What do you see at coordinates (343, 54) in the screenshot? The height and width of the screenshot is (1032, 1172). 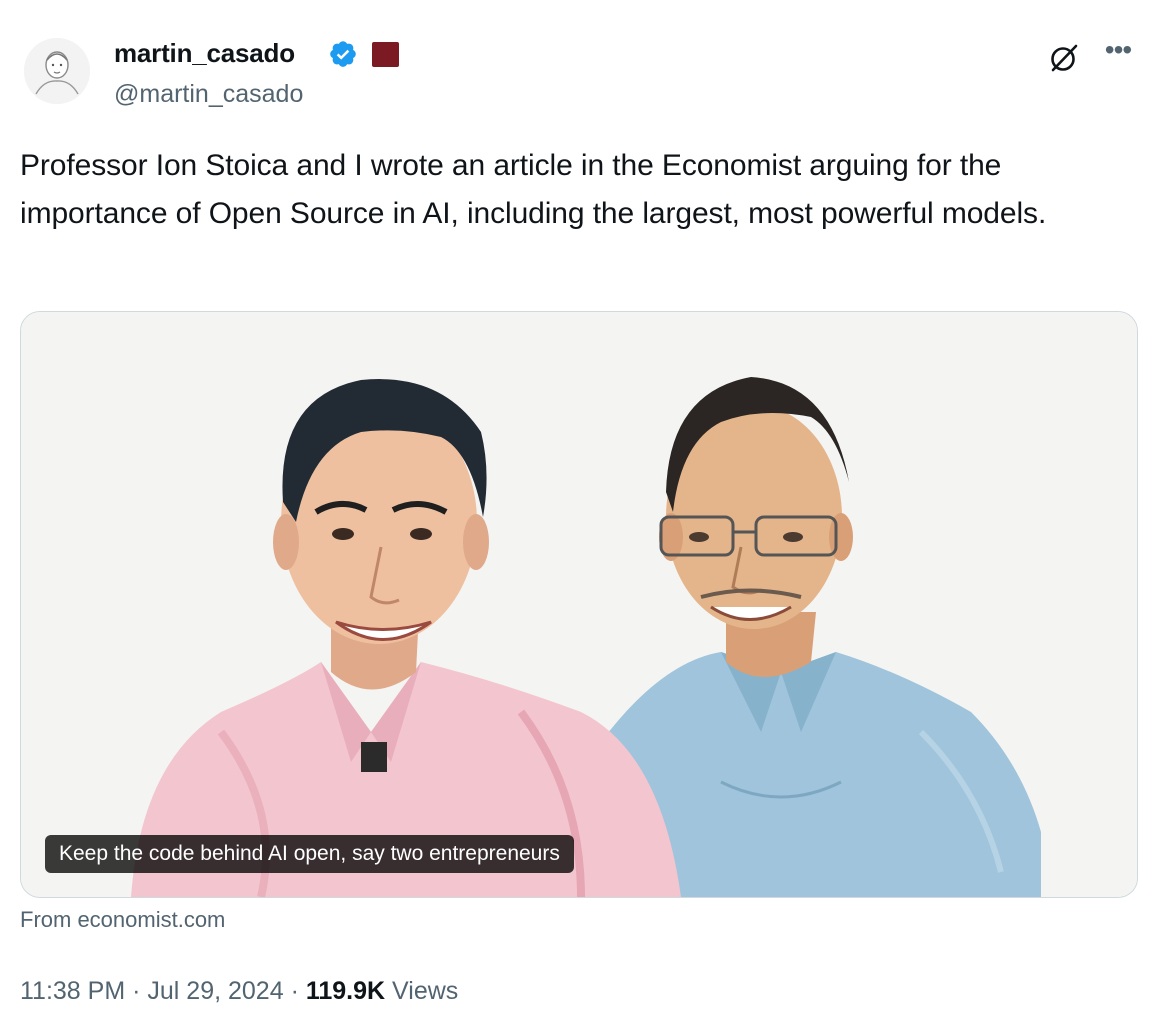 I see `verified-checkmark-icon` at bounding box center [343, 54].